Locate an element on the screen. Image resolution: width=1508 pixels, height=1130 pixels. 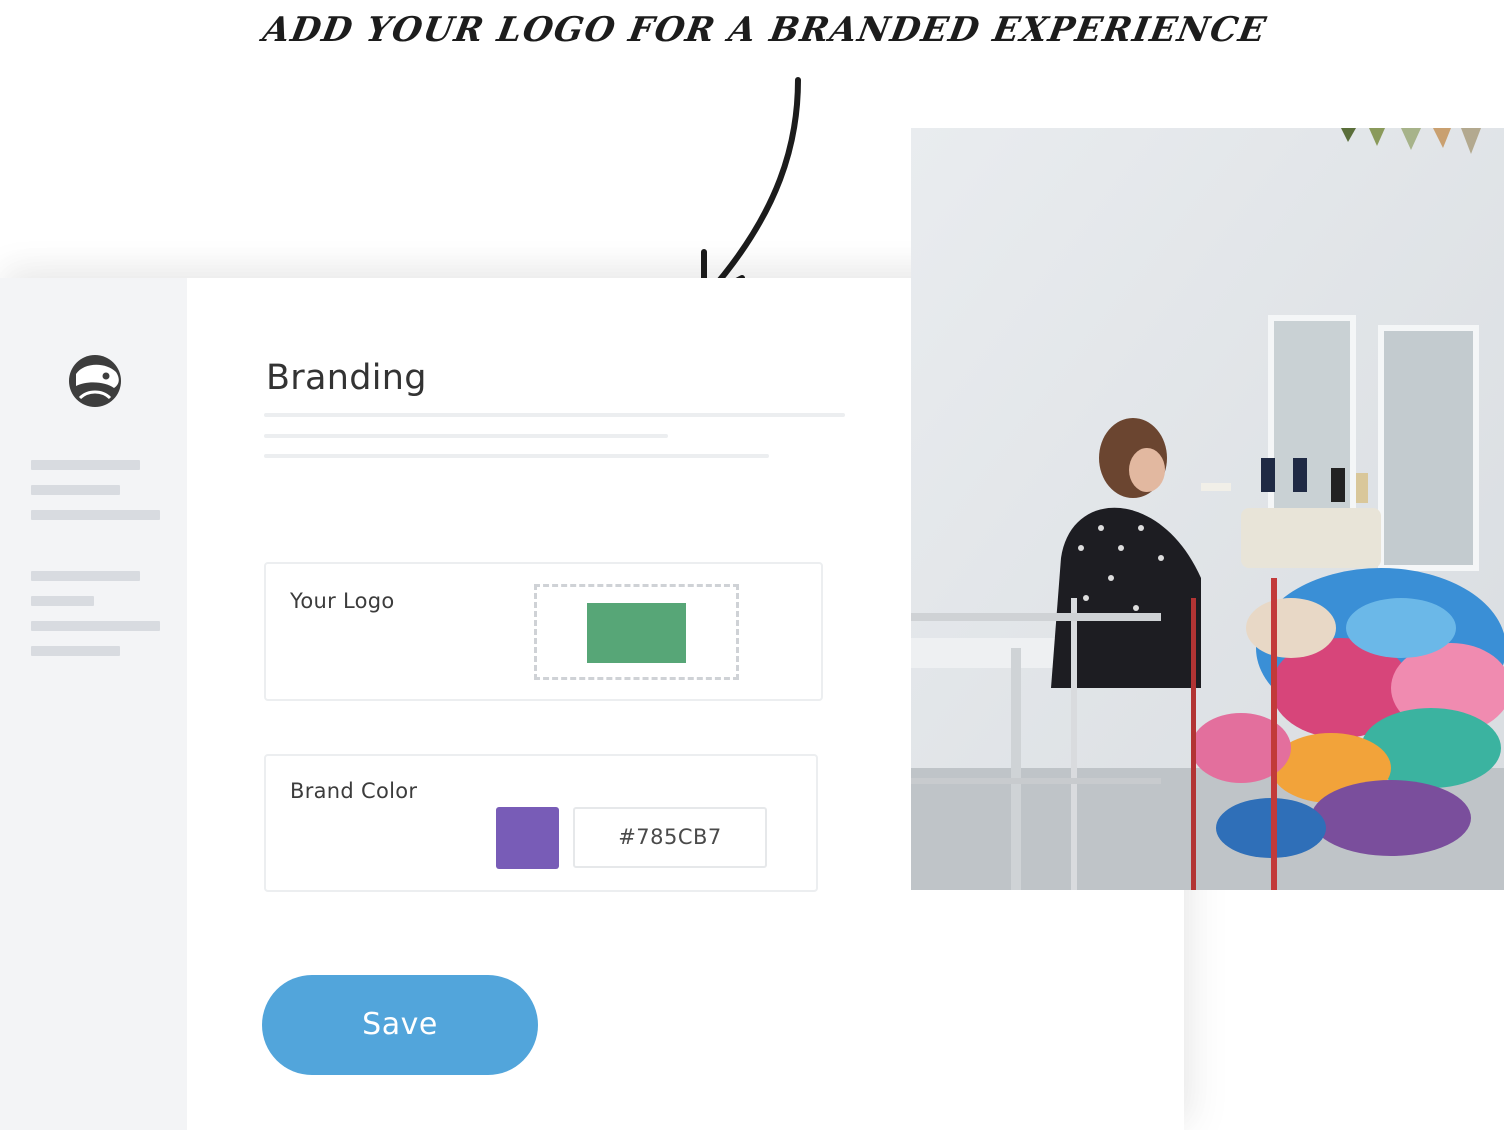
logo-dropzone is located at coordinates (636, 632).